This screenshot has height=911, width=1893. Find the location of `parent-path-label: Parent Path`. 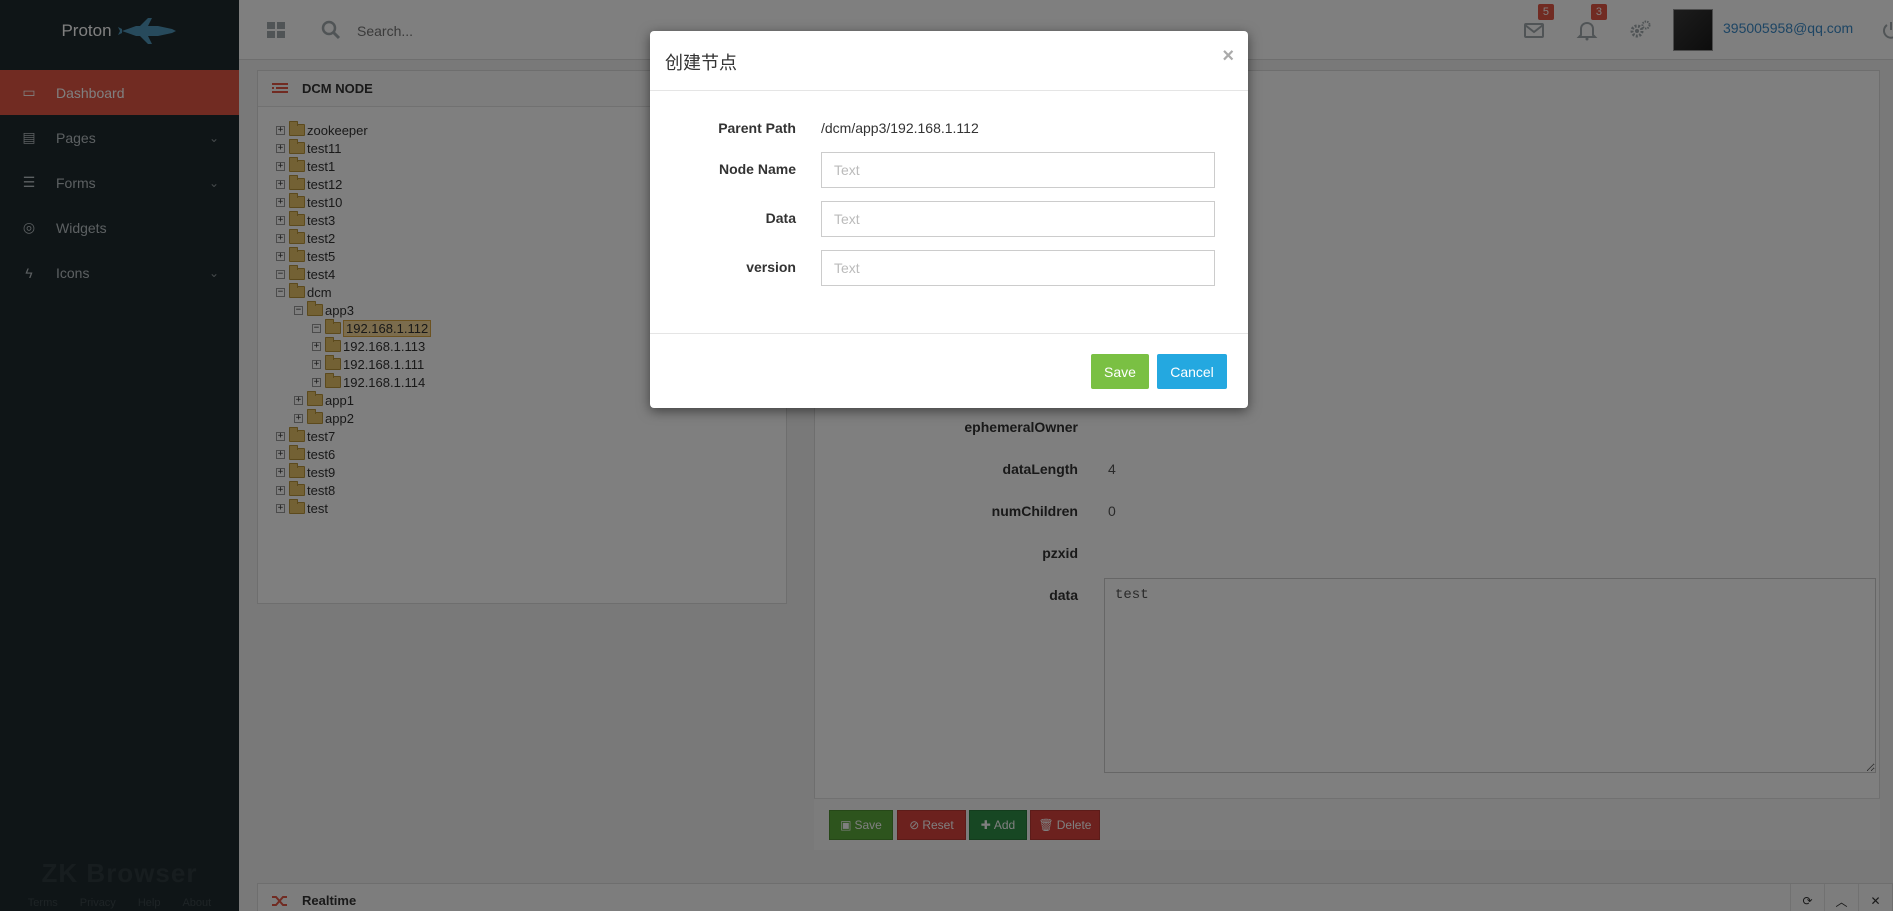

parent-path-label: Parent Path is located at coordinates (757, 128).